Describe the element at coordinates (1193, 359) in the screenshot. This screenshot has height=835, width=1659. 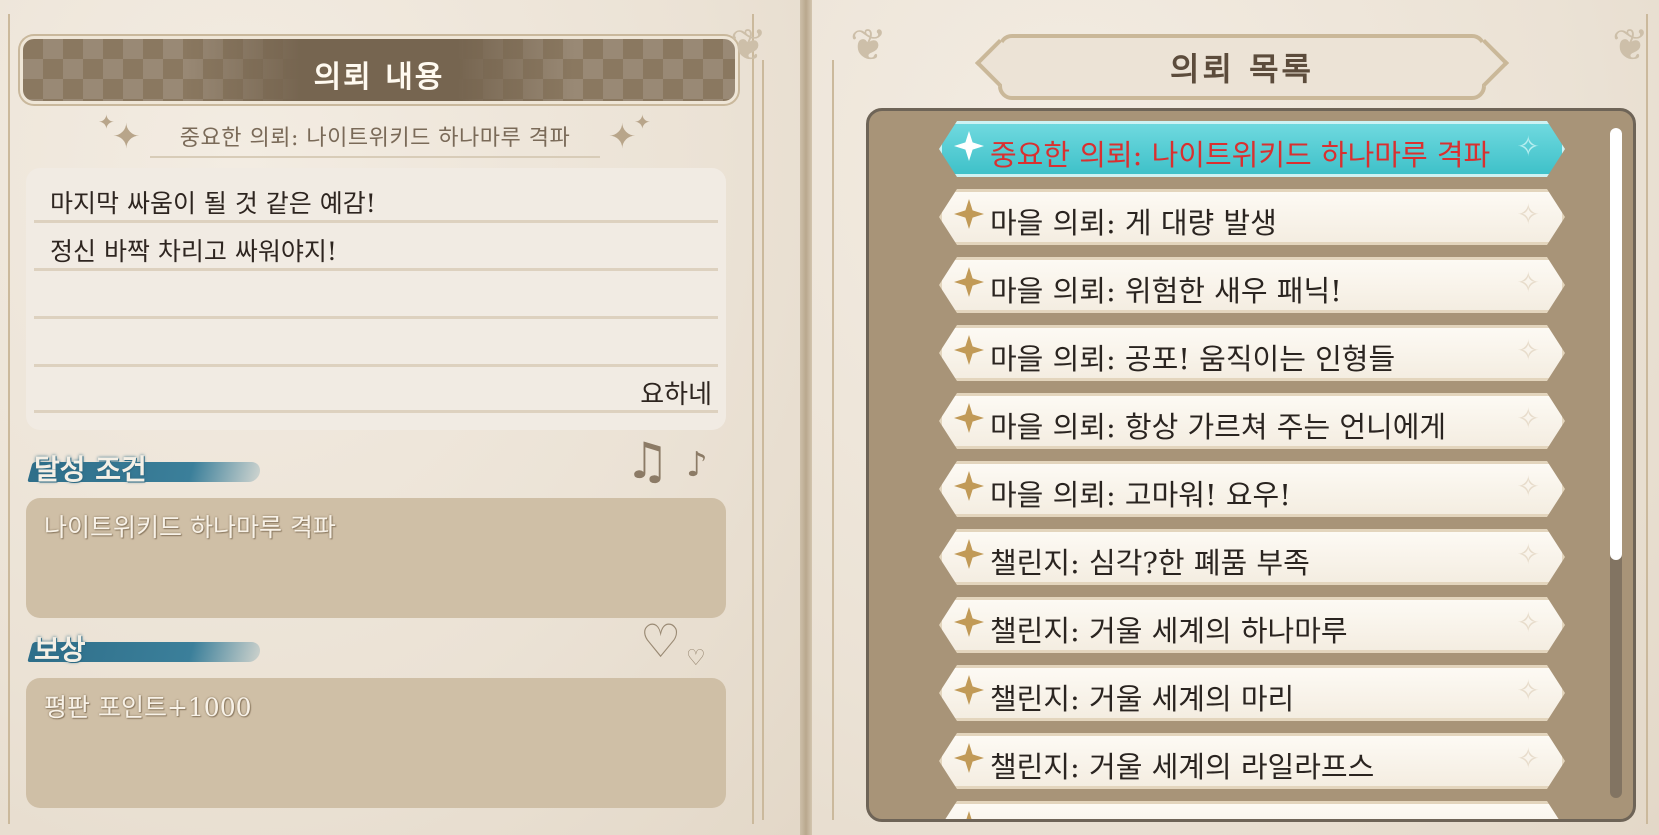
I see `quest-item-label: 마을 의뢰: 공포! 움직이는 인형들` at that location.